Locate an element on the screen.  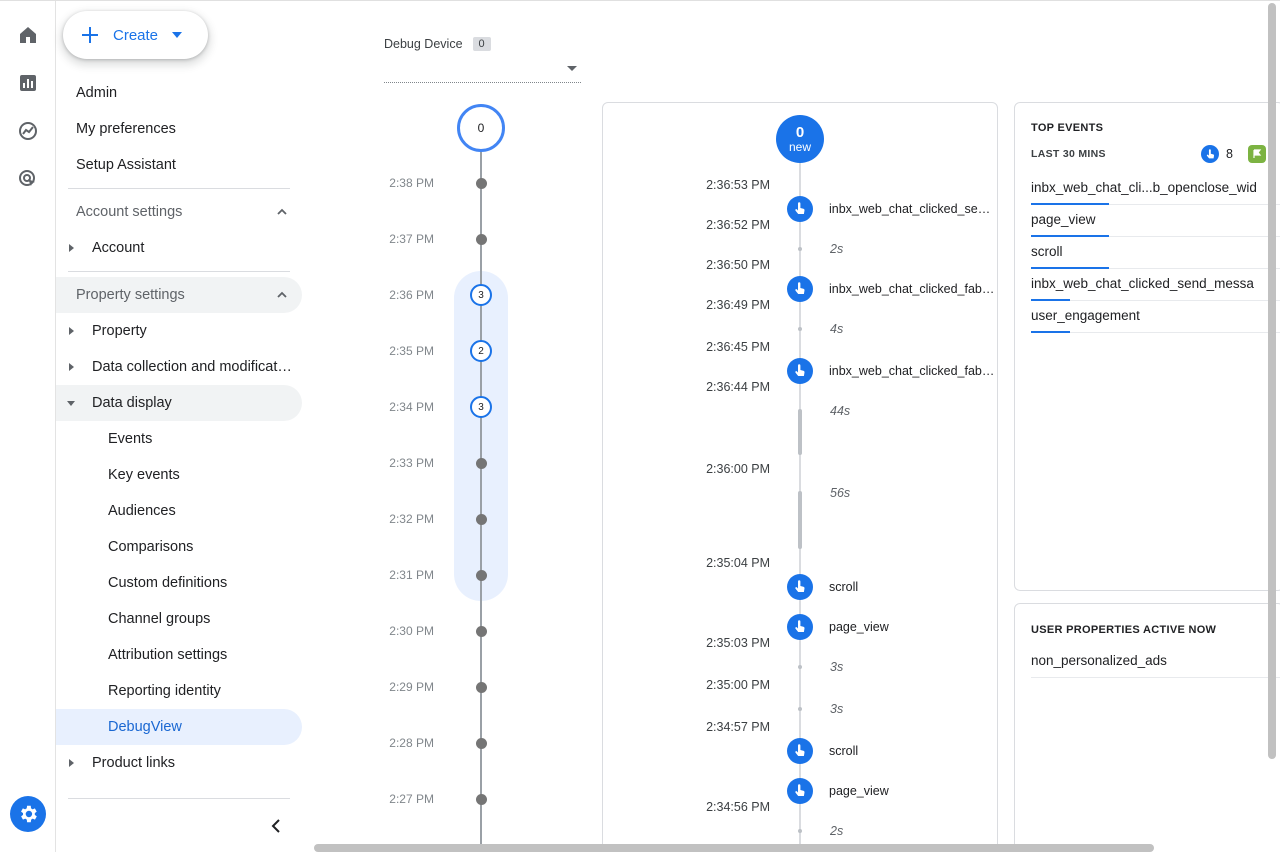
minute-row: 2:37 PM is located at coordinates (442, 239).